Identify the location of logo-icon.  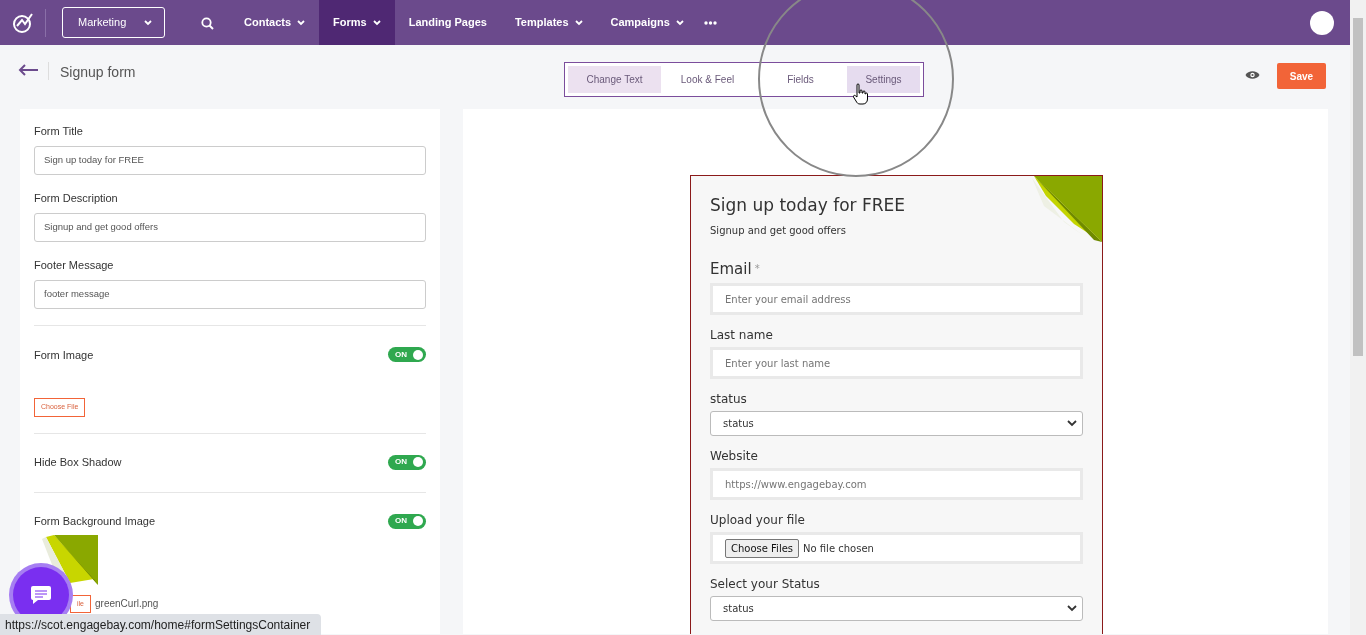
(22, 22).